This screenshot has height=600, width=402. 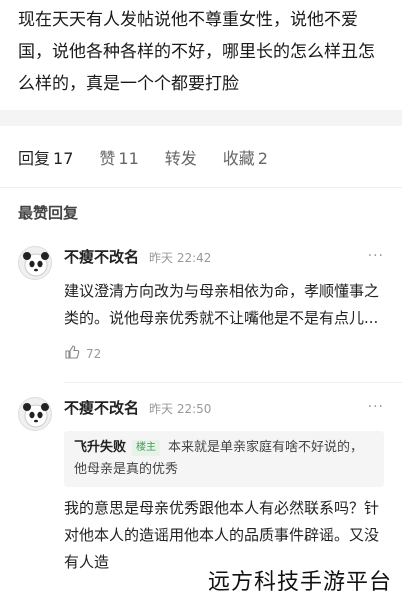 I want to click on tab-likes: 赞 11, so click(x=118, y=157).